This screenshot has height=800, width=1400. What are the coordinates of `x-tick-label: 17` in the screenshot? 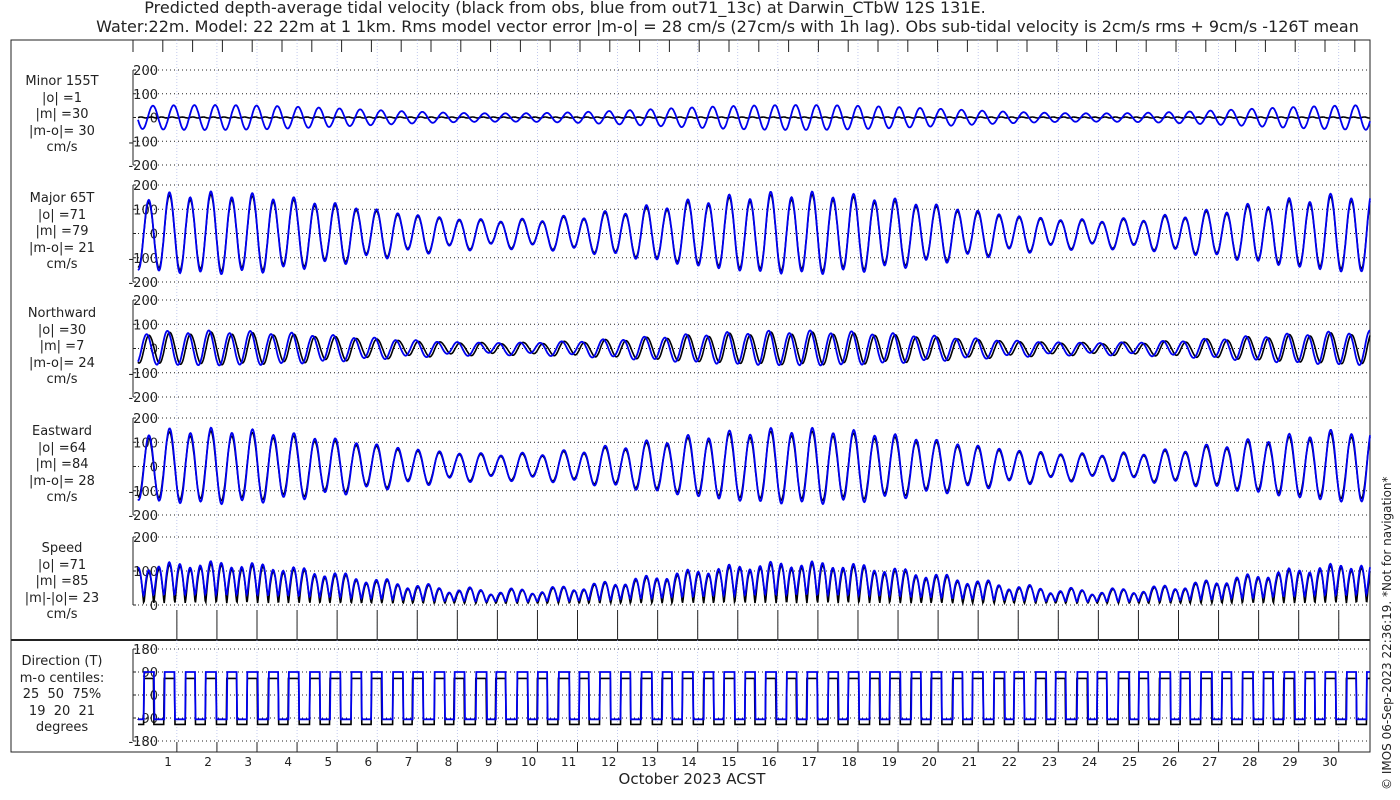 It's located at (808, 762).